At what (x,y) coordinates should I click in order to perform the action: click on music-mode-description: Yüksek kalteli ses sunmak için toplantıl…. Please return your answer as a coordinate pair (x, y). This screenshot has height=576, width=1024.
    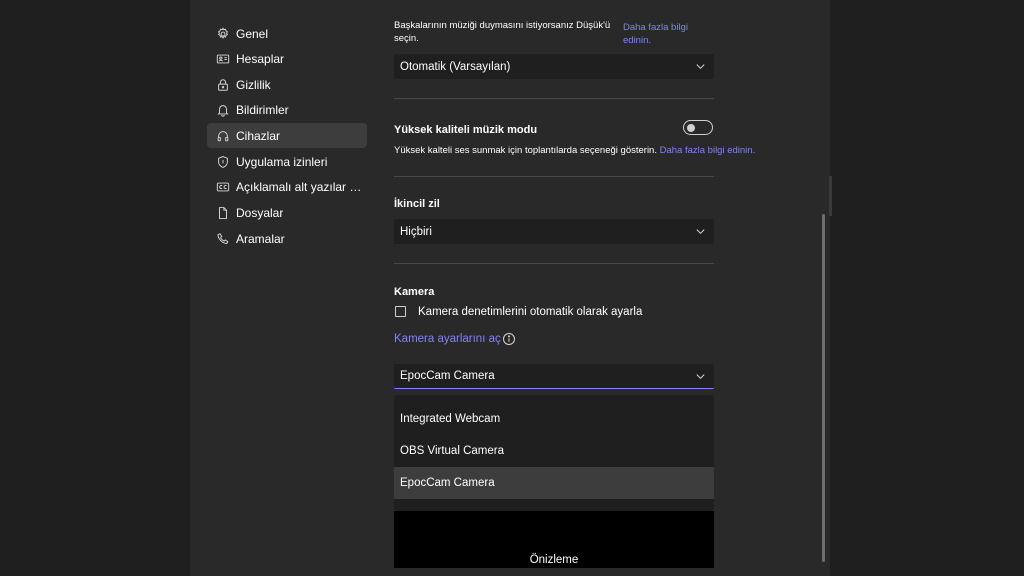
    Looking at the image, I should click on (525, 150).